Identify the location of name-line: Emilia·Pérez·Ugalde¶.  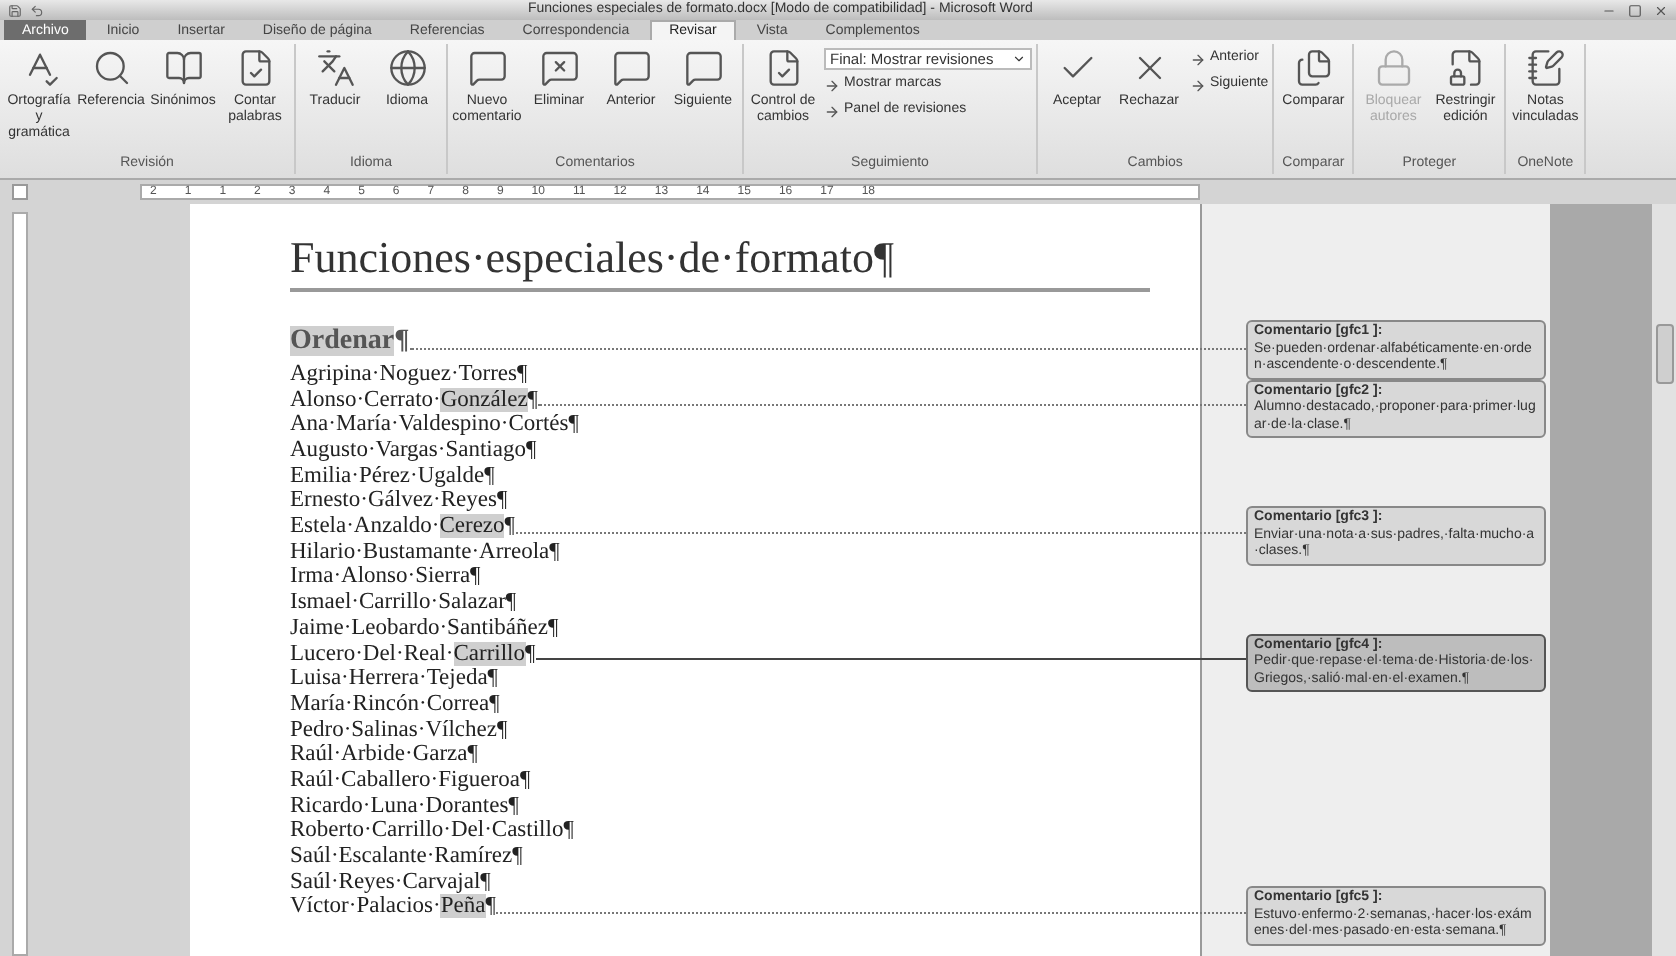
(392, 476).